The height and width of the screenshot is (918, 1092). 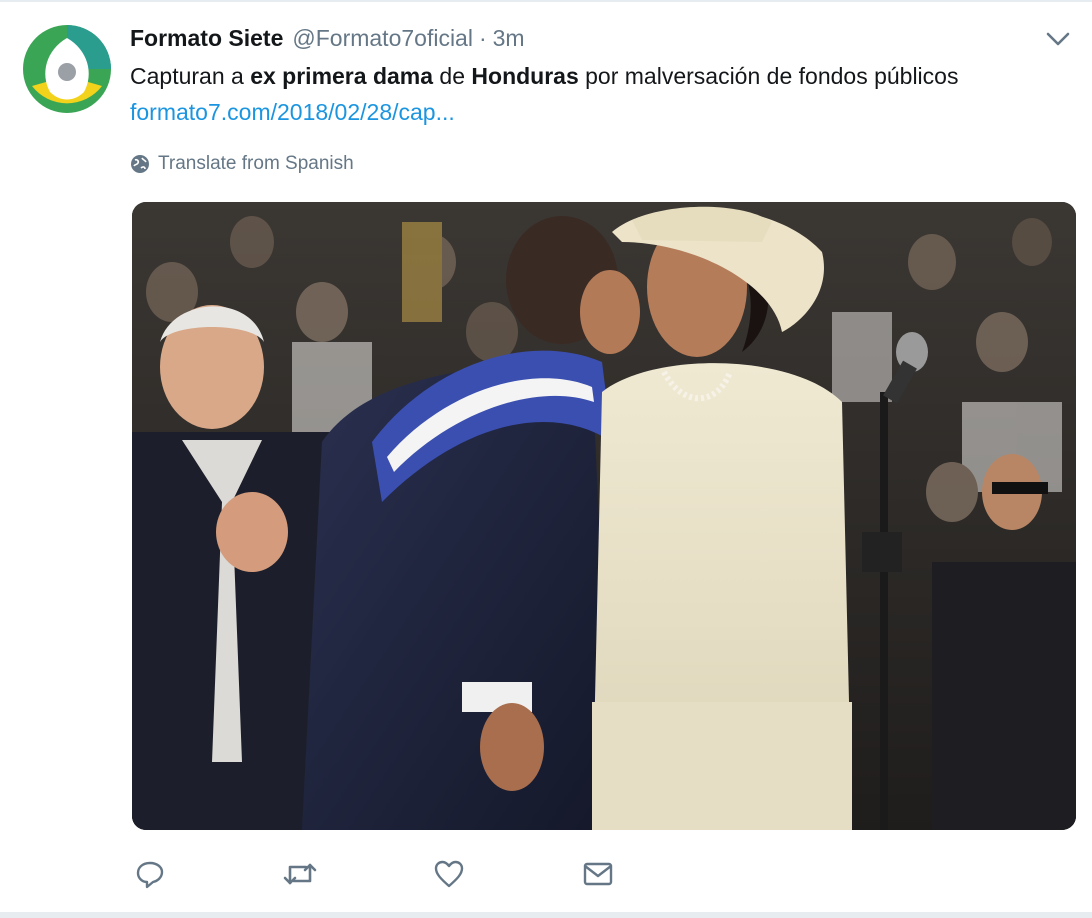 What do you see at coordinates (342, 76) in the screenshot?
I see `tweet-text-bold: ex primera dama` at bounding box center [342, 76].